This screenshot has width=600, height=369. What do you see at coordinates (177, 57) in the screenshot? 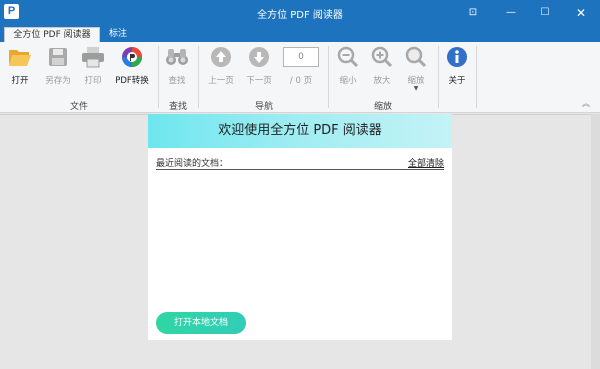
I see `binoculars-icon` at bounding box center [177, 57].